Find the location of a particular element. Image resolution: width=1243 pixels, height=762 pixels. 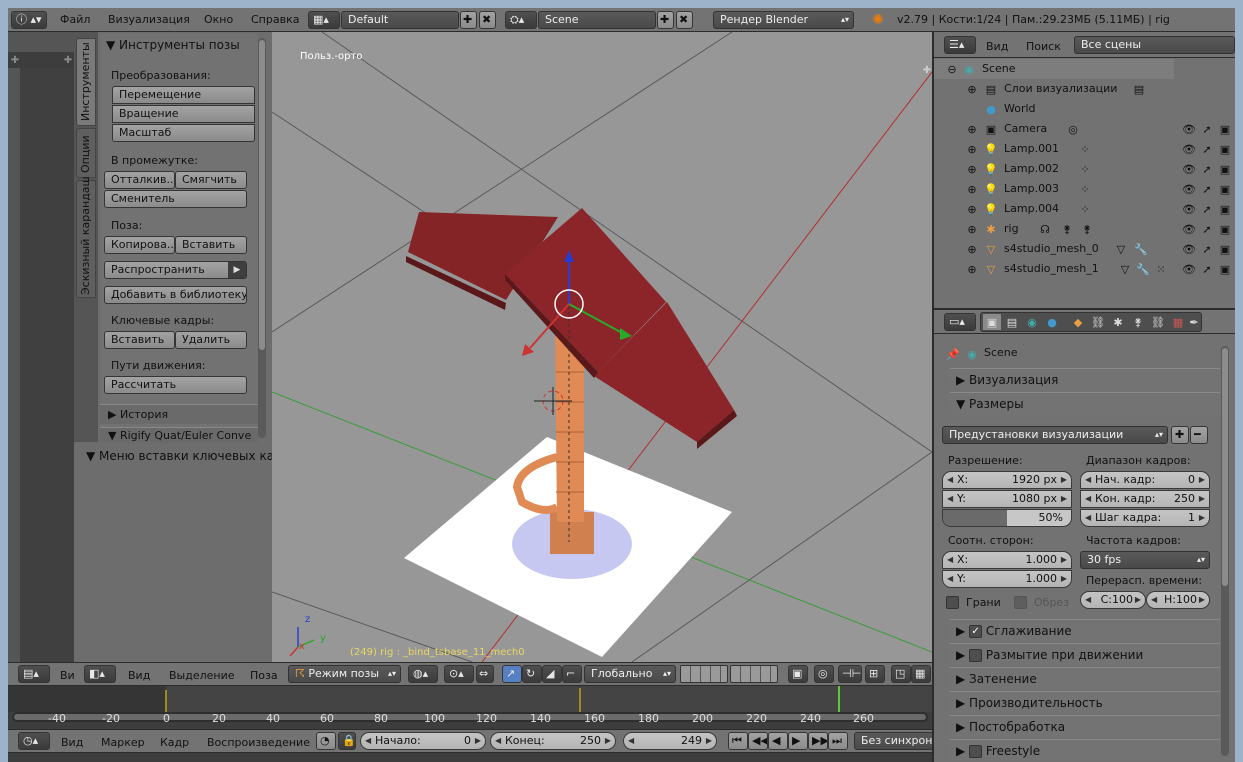

snap-button: ⊣⊢ is located at coordinates (850, 674).